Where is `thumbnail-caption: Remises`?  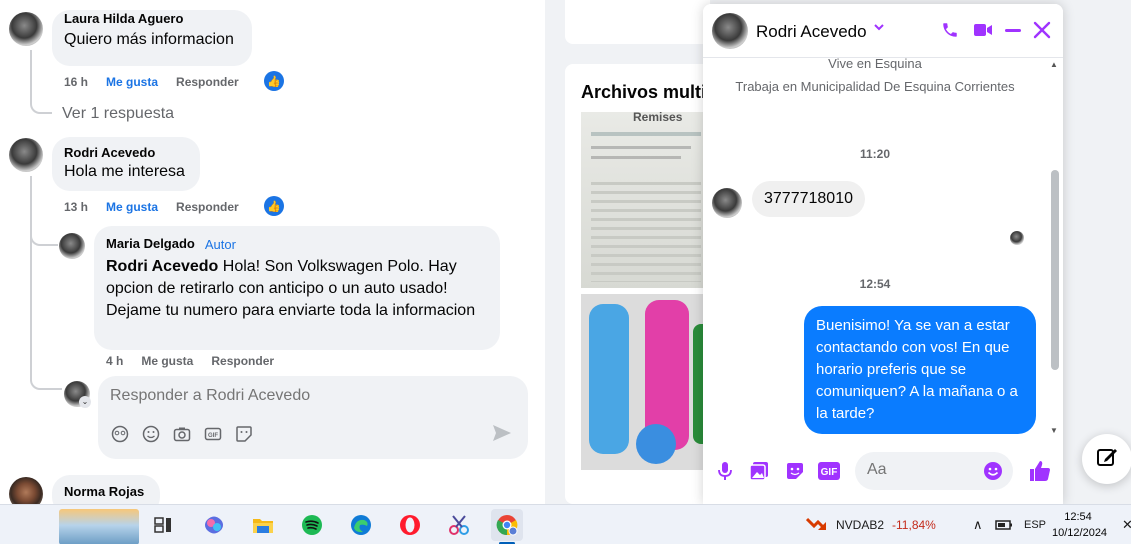 thumbnail-caption: Remises is located at coordinates (658, 118).